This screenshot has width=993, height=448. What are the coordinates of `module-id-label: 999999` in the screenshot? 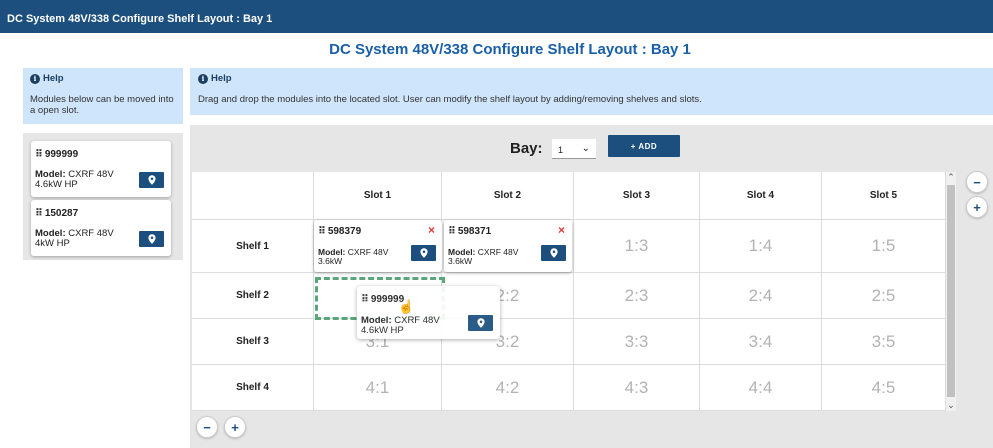 It's located at (61, 154).